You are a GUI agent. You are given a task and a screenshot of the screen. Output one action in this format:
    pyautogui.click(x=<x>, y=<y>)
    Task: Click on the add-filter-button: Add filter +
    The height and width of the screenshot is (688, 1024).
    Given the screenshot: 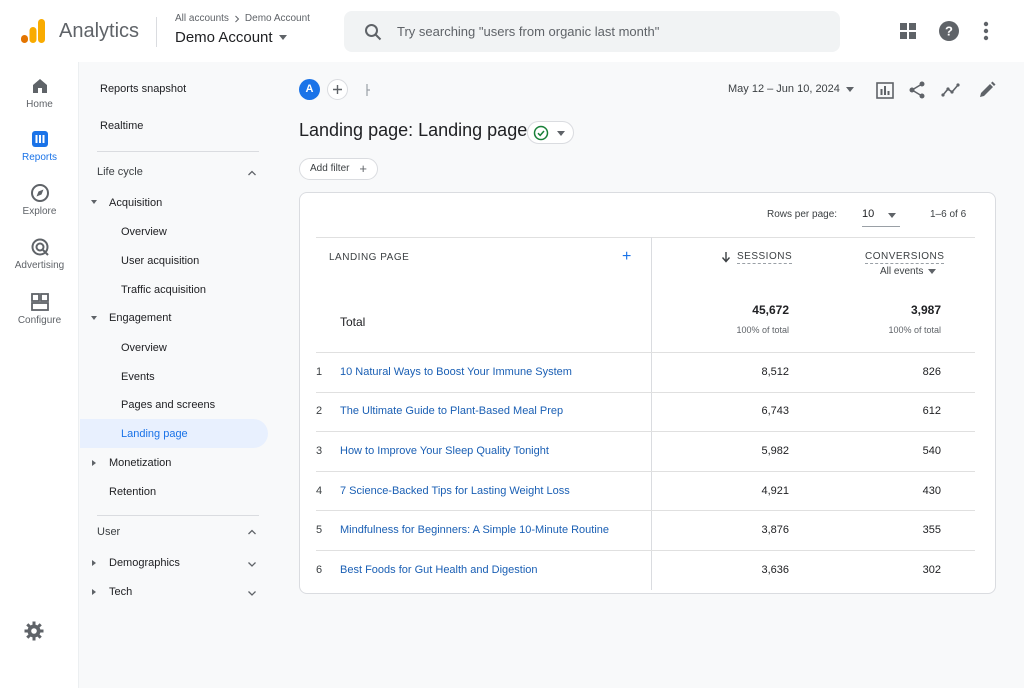 What is the action you would take?
    pyautogui.click(x=338, y=169)
    